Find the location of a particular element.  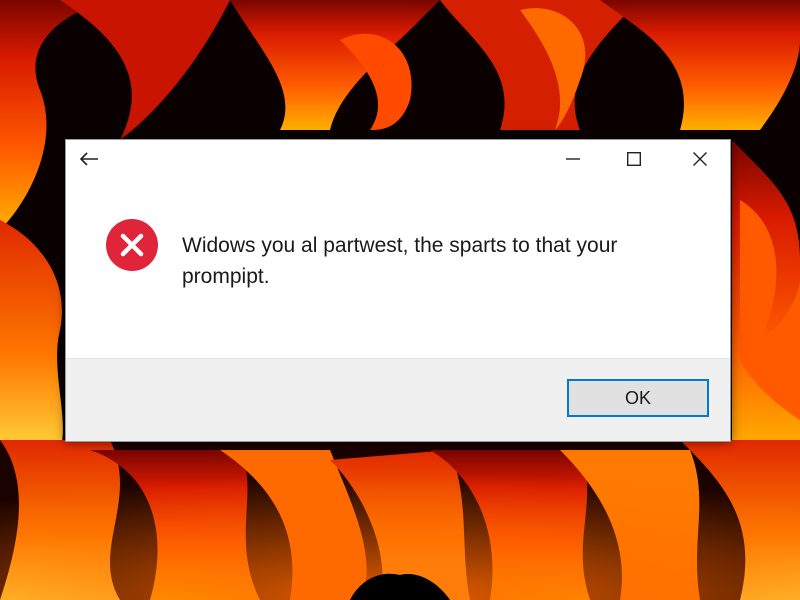

minimize-button is located at coordinates (573, 159).